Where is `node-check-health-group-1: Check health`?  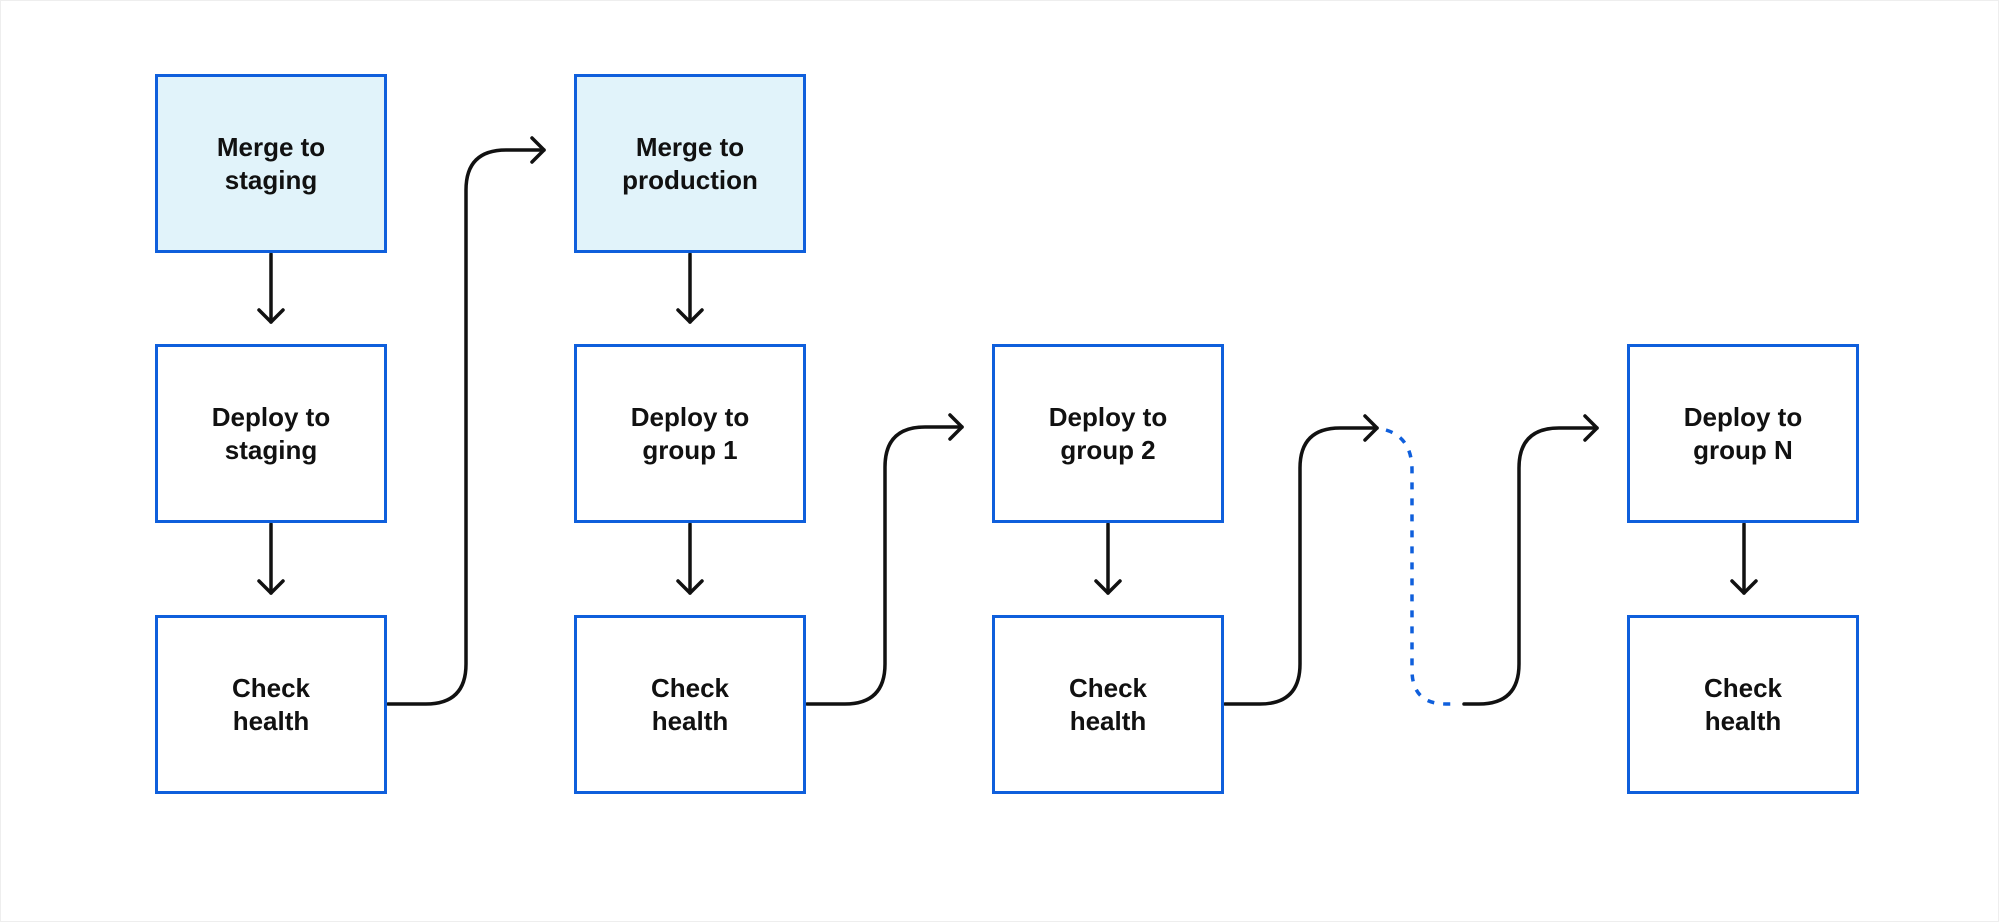 node-check-health-group-1: Check health is located at coordinates (690, 704).